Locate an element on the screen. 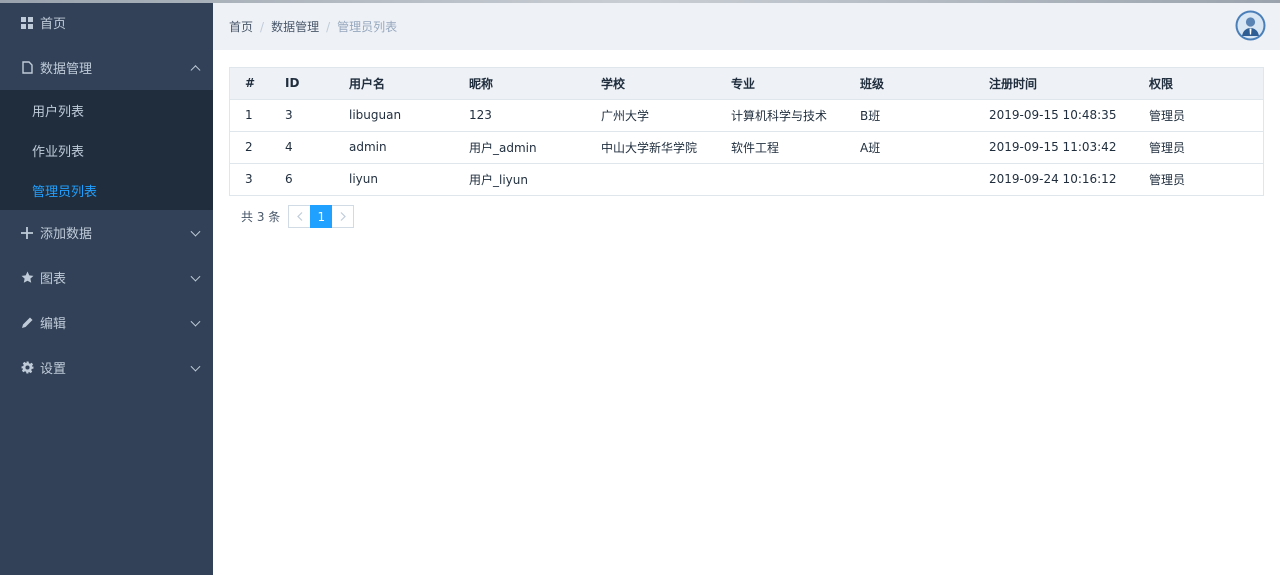 This screenshot has width=1280, height=575. dashboard-icon is located at coordinates (27, 23).